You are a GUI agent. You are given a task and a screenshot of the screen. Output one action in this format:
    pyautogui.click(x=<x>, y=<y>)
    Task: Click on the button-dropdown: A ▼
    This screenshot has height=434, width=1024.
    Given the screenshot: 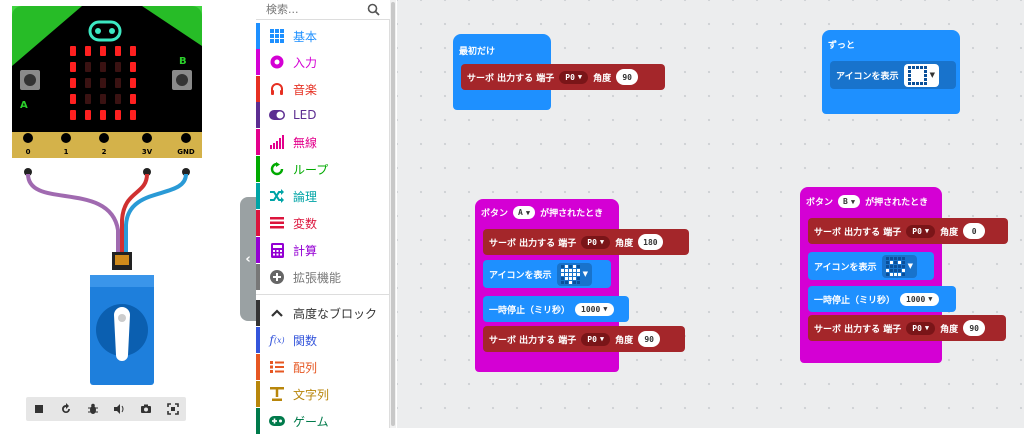 What is the action you would take?
    pyautogui.click(x=524, y=212)
    